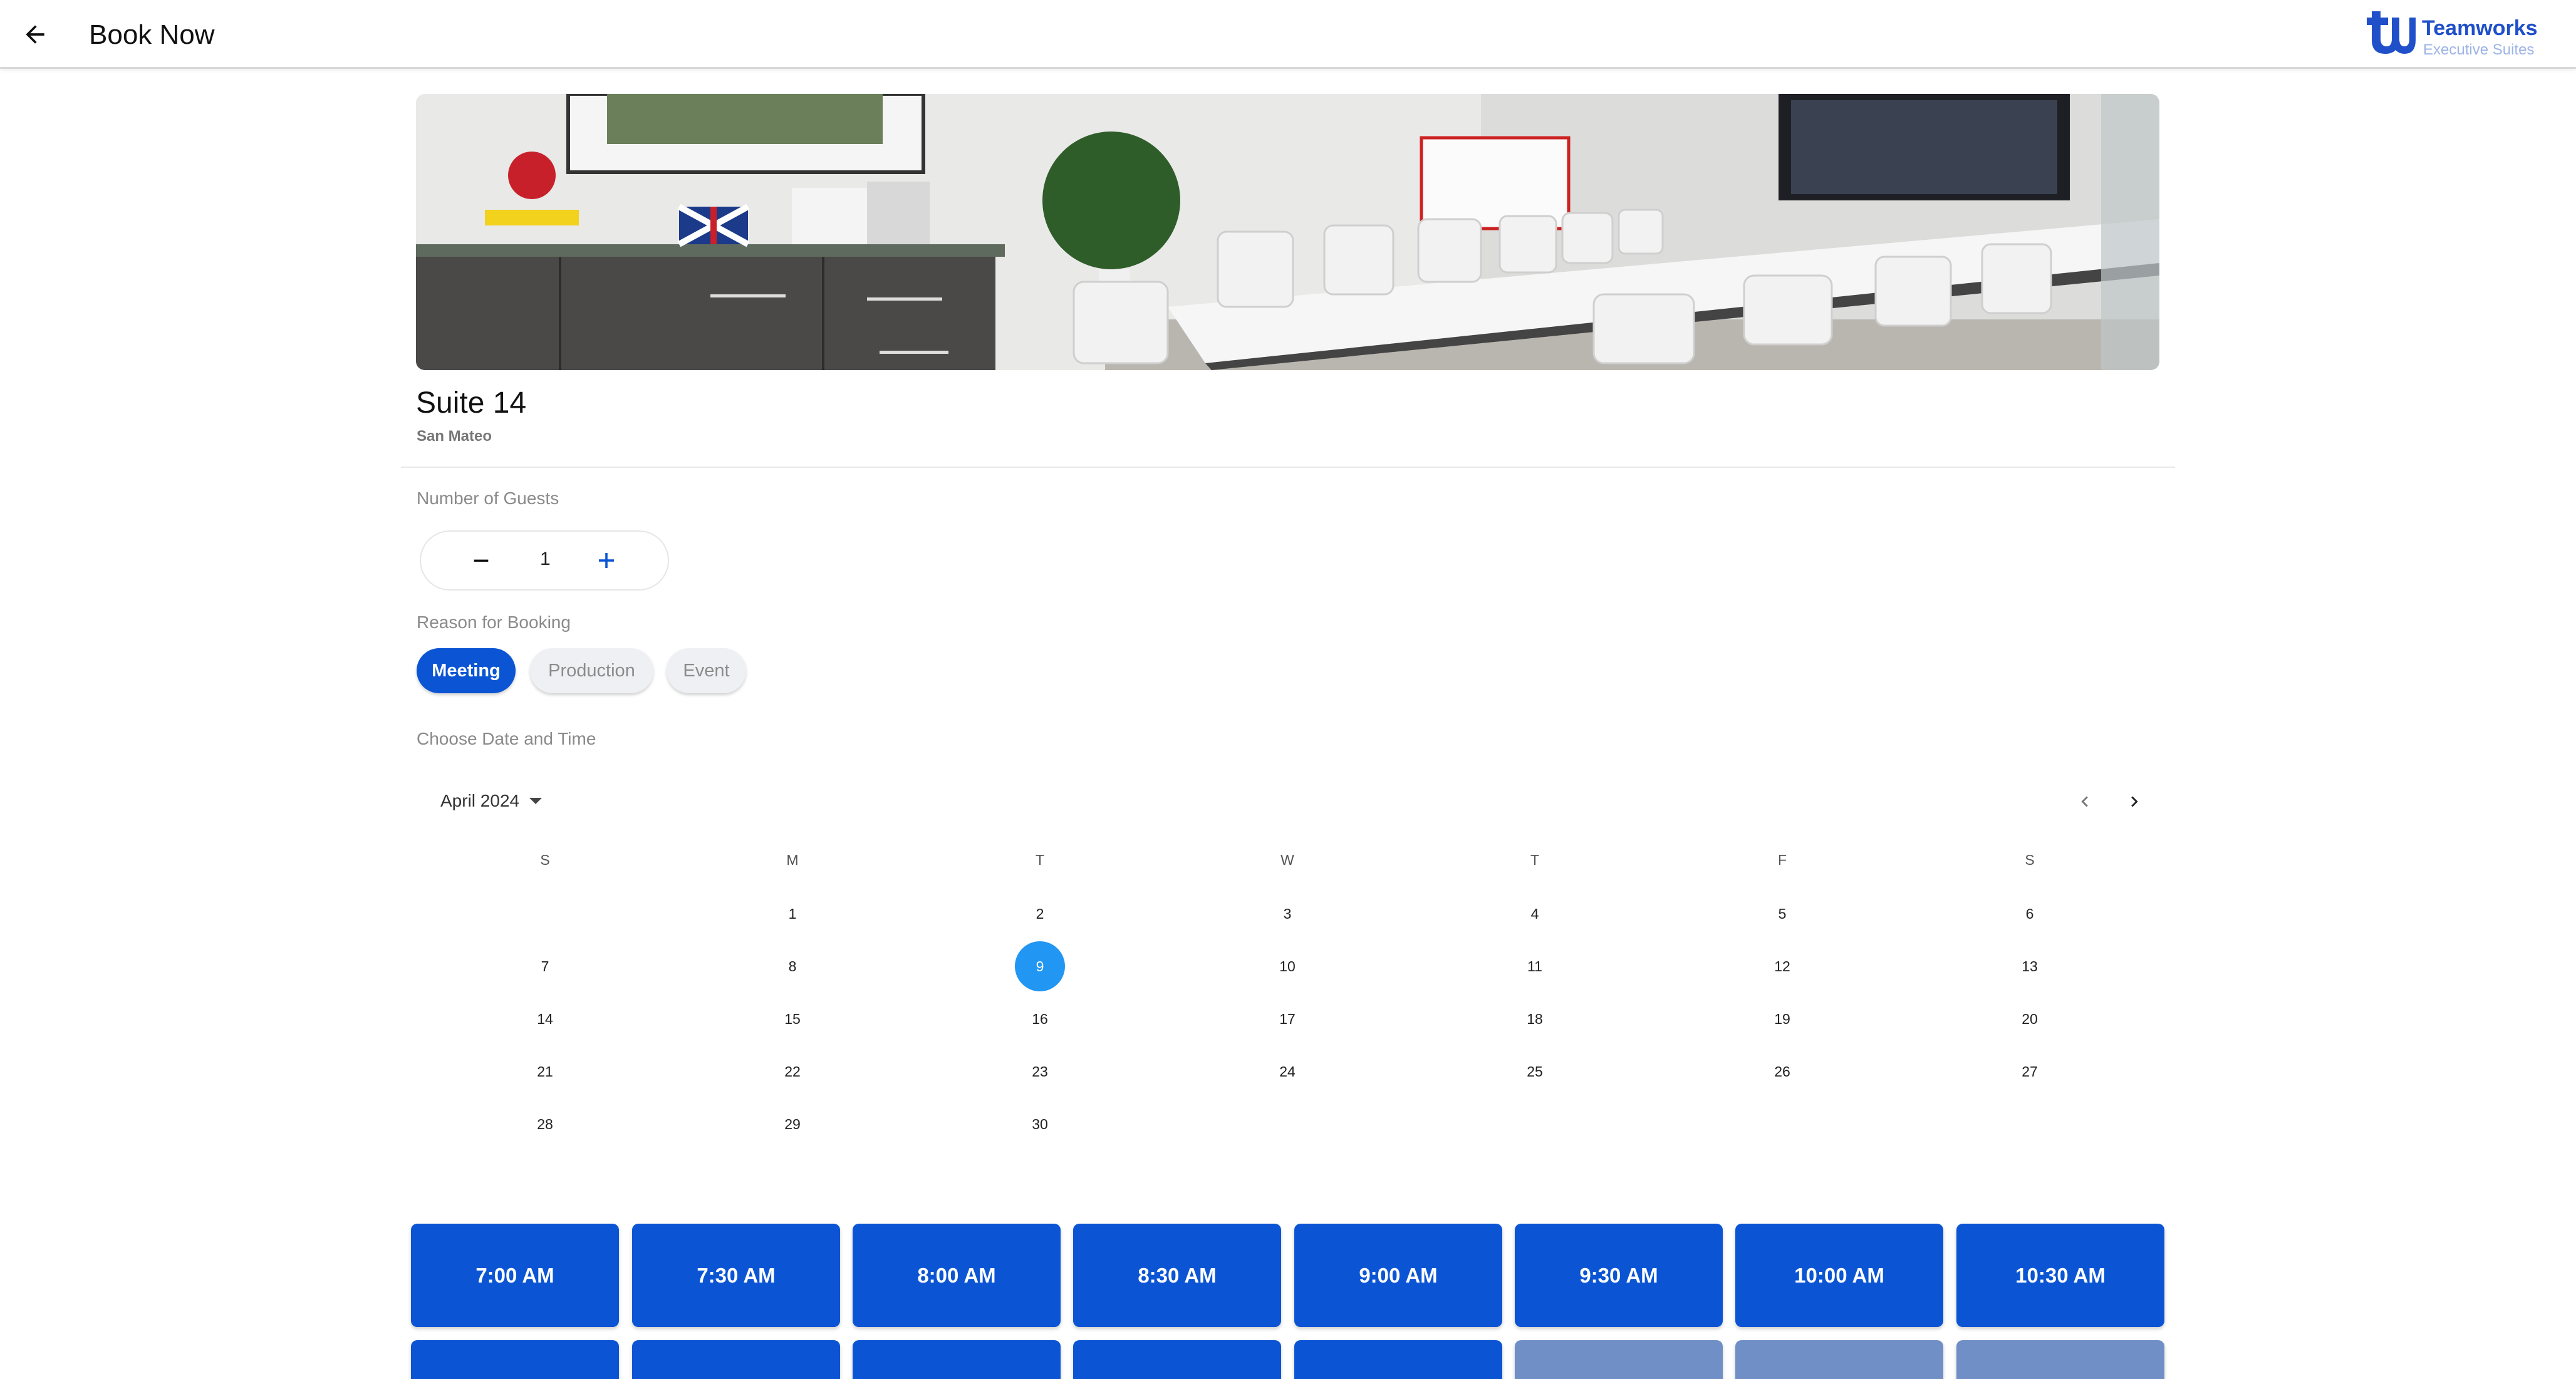  I want to click on calendar-day: 29, so click(792, 1124).